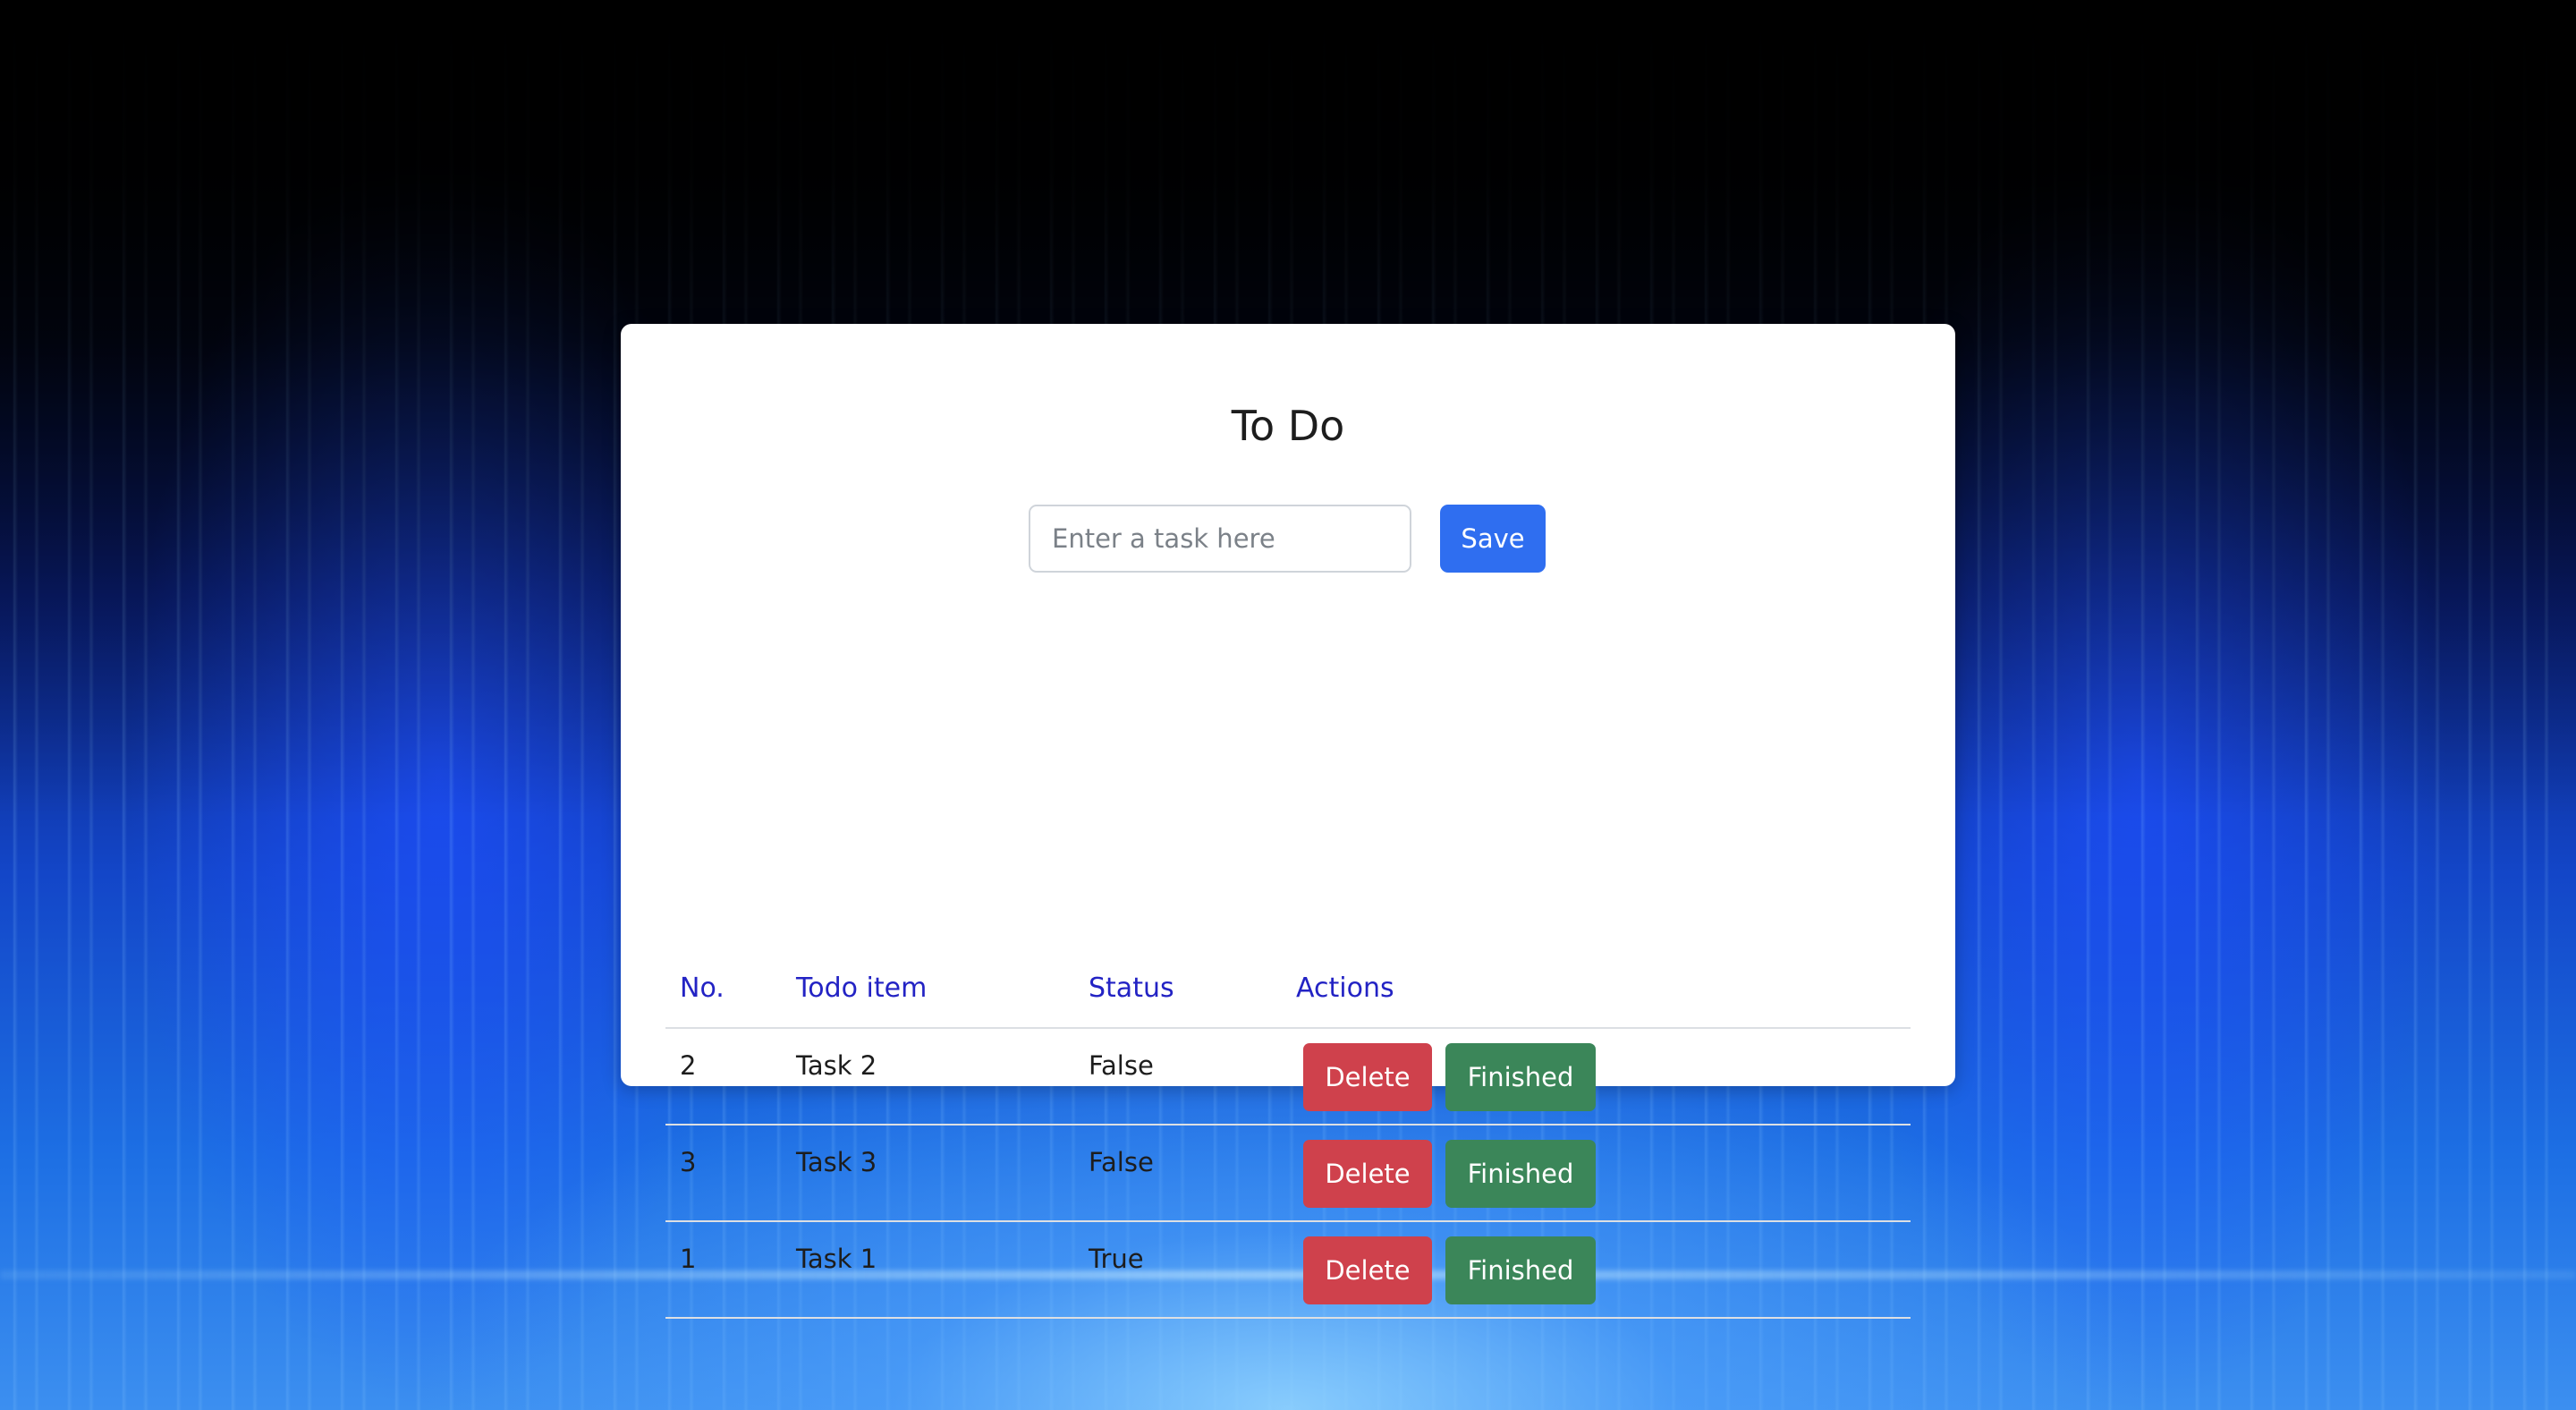  I want to click on row-number: 1, so click(688, 1259).